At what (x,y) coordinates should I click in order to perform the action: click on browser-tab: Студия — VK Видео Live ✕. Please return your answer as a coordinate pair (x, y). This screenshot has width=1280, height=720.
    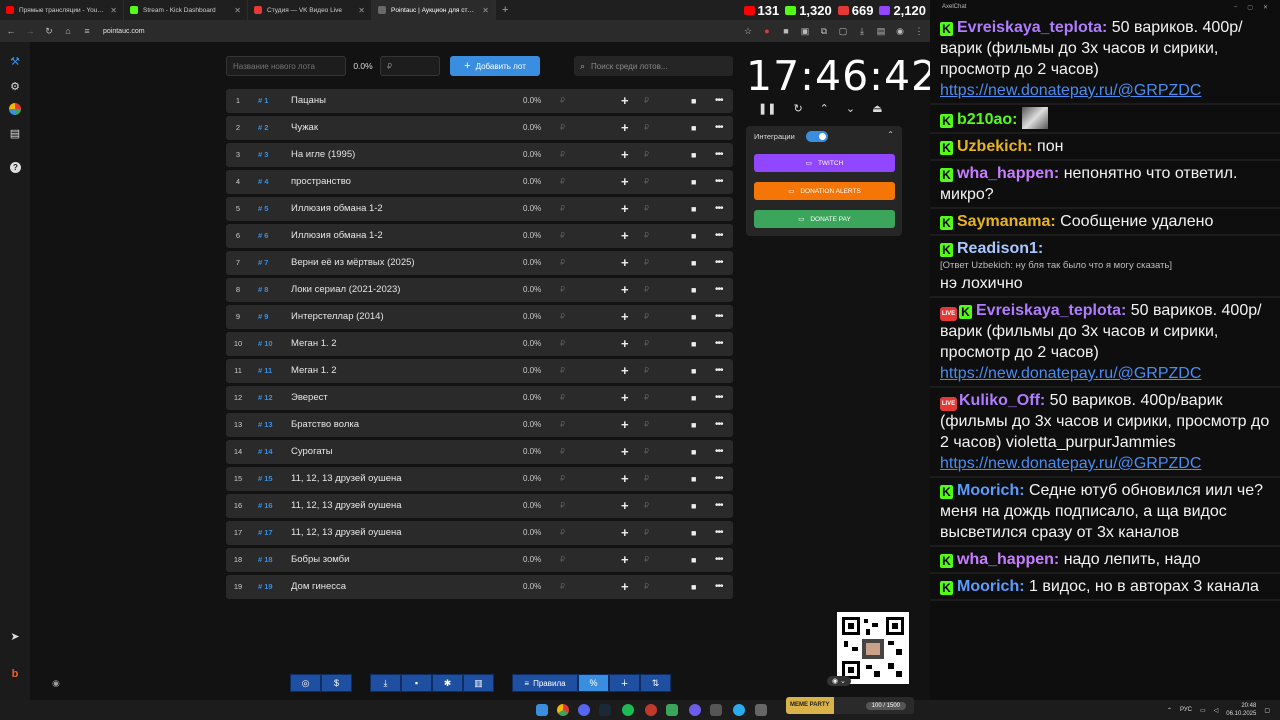
    Looking at the image, I should click on (310, 10).